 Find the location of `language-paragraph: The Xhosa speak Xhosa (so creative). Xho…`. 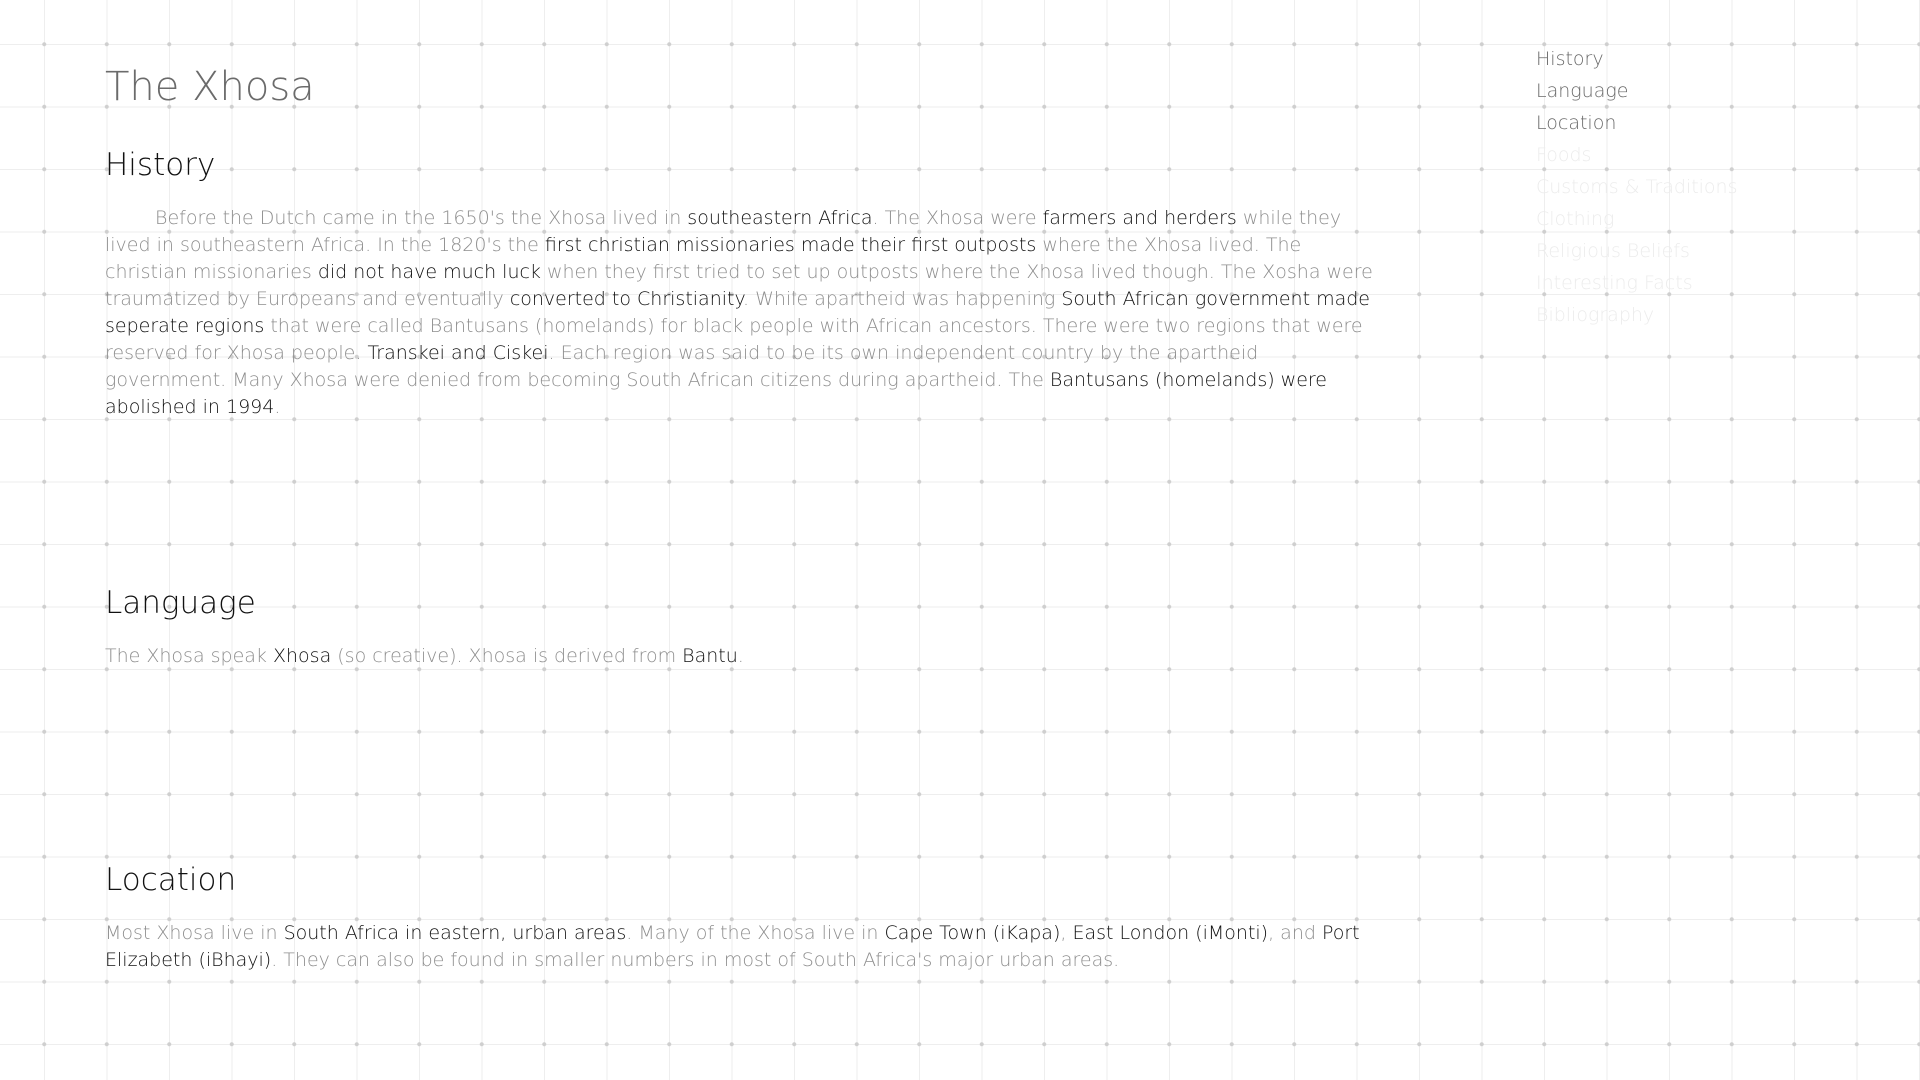

language-paragraph: The Xhosa speak Xhosa (so creative). Xho… is located at coordinates (745, 656).